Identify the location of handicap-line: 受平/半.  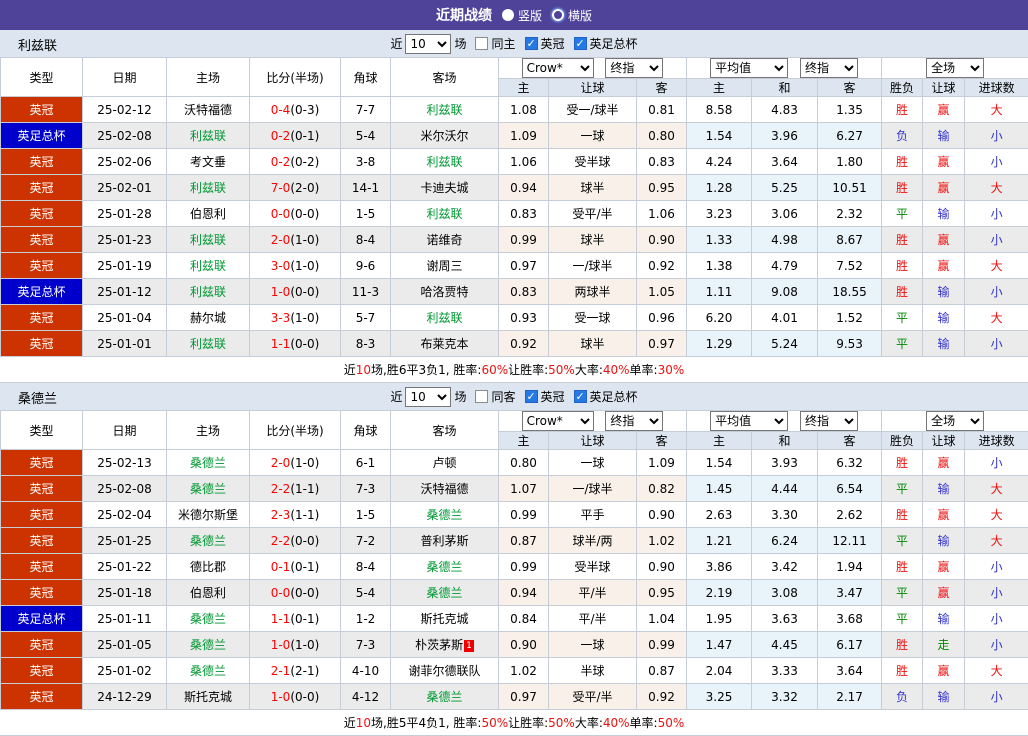
(593, 214).